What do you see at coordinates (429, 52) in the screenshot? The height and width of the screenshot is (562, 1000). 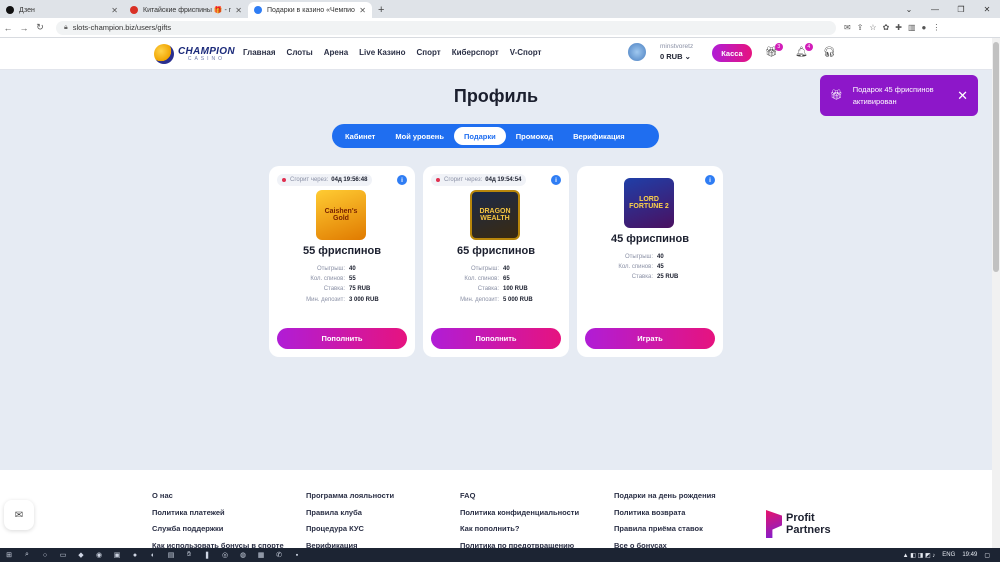 I see `nav-item-sport: Спорт` at bounding box center [429, 52].